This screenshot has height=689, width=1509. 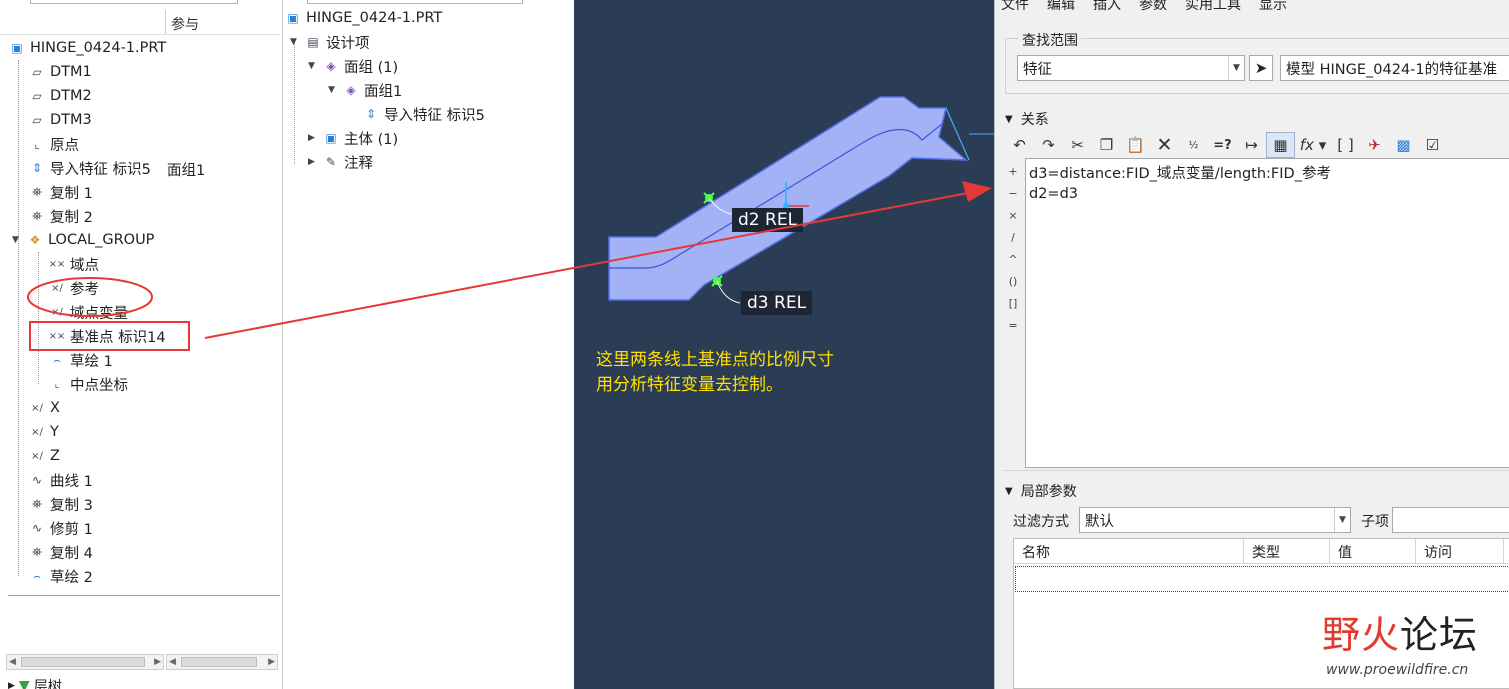 What do you see at coordinates (144, 595) in the screenshot?
I see `insert-indicator` at bounding box center [144, 595].